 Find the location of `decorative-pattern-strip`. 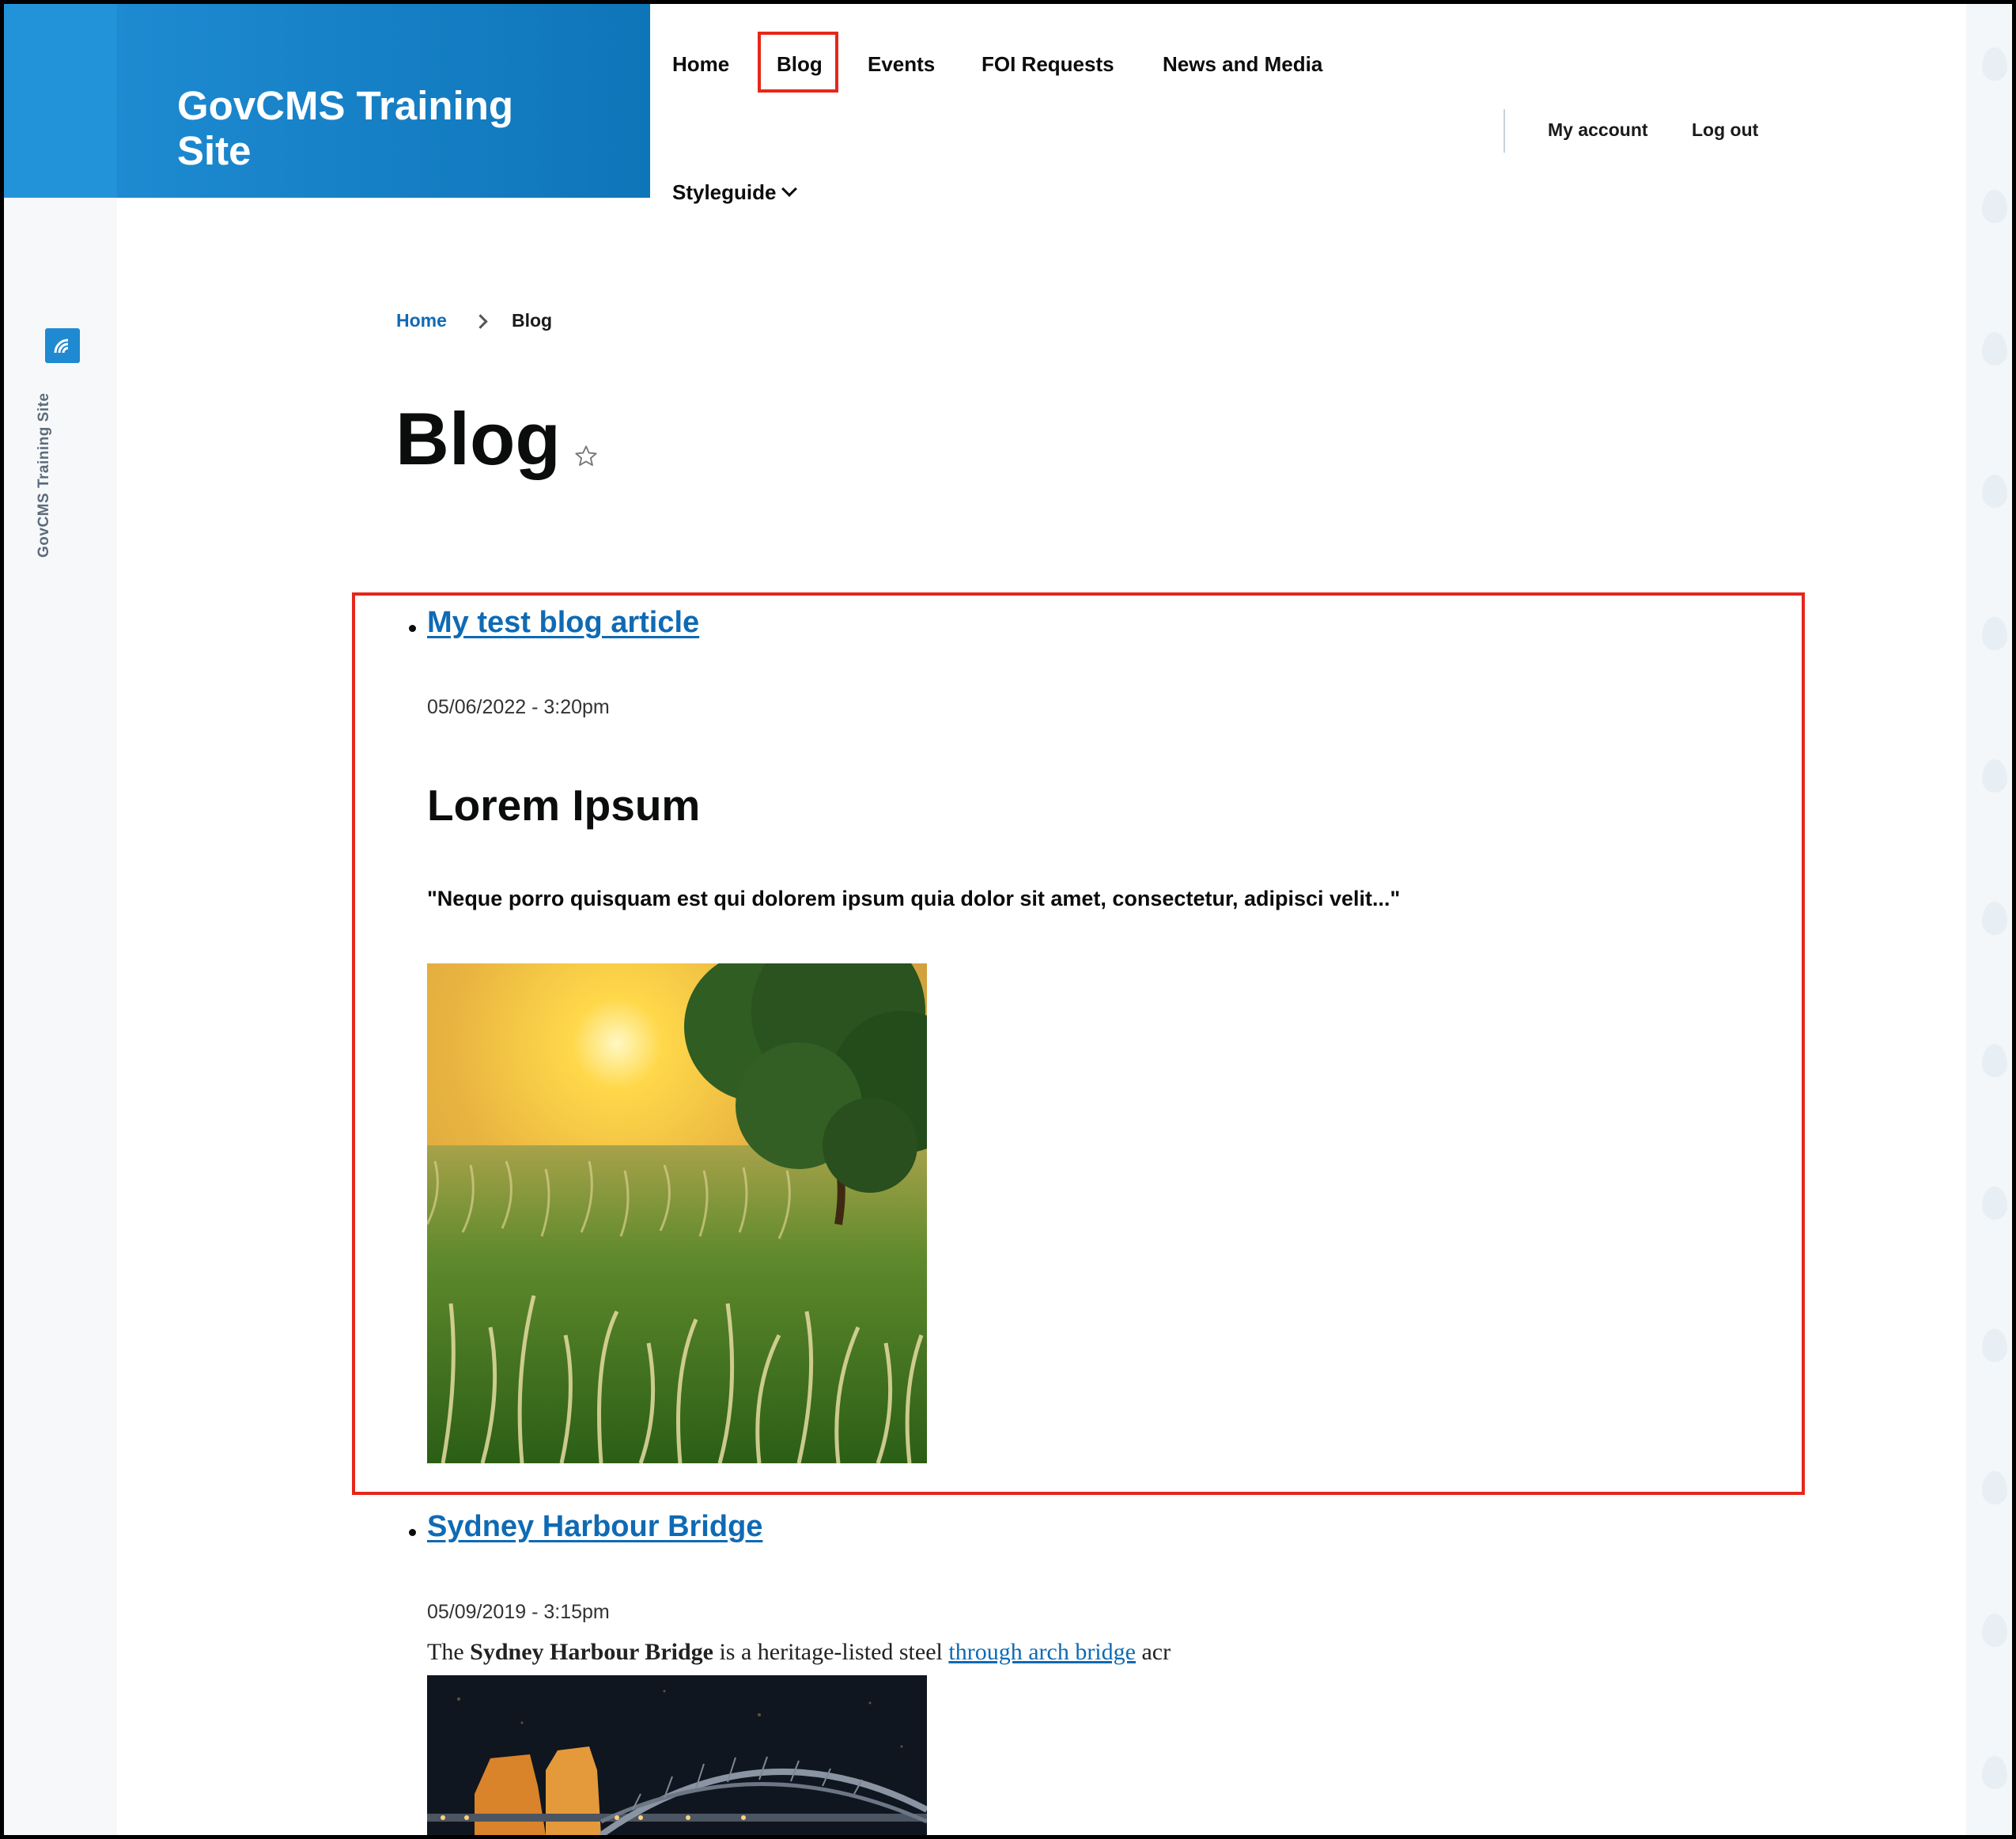

decorative-pattern-strip is located at coordinates (1989, 919).